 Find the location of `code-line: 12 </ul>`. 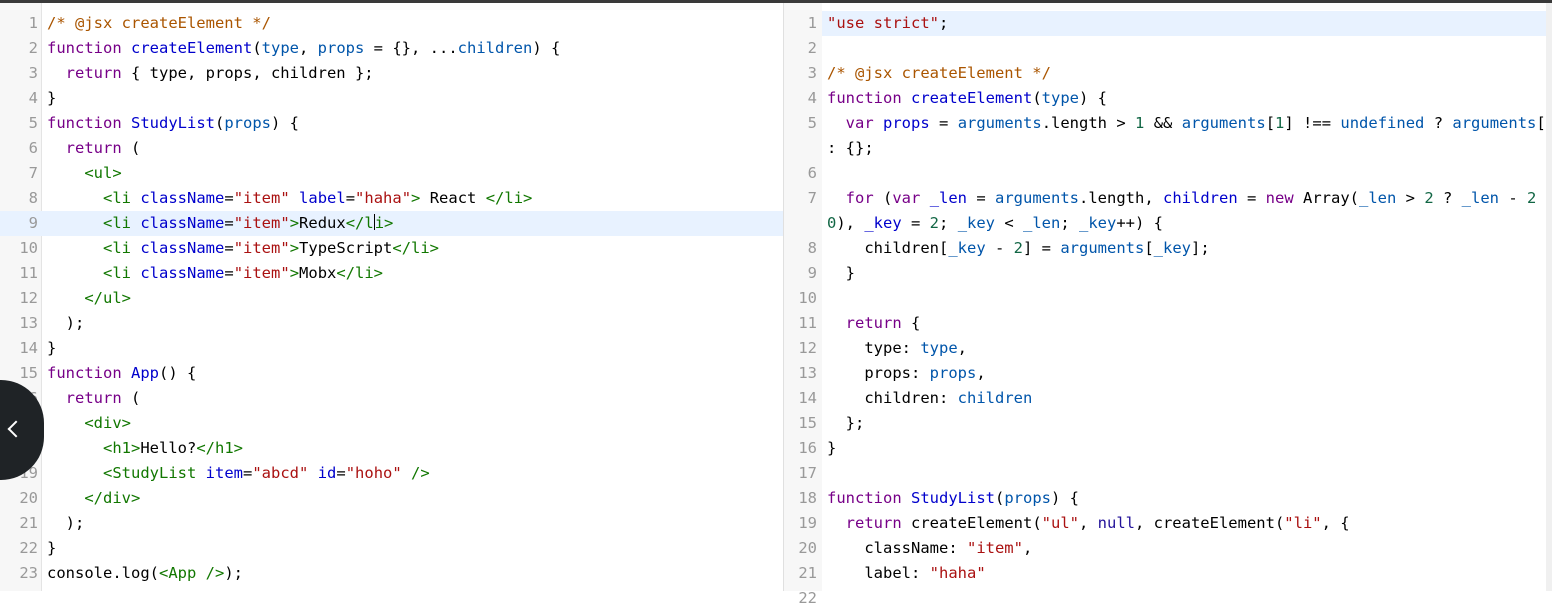

code-line: 12 </ul> is located at coordinates (391, 298).